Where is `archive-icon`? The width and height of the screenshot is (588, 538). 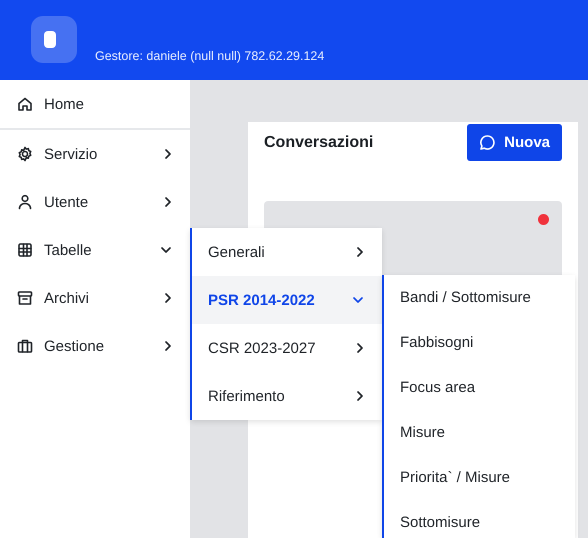
archive-icon is located at coordinates (25, 298).